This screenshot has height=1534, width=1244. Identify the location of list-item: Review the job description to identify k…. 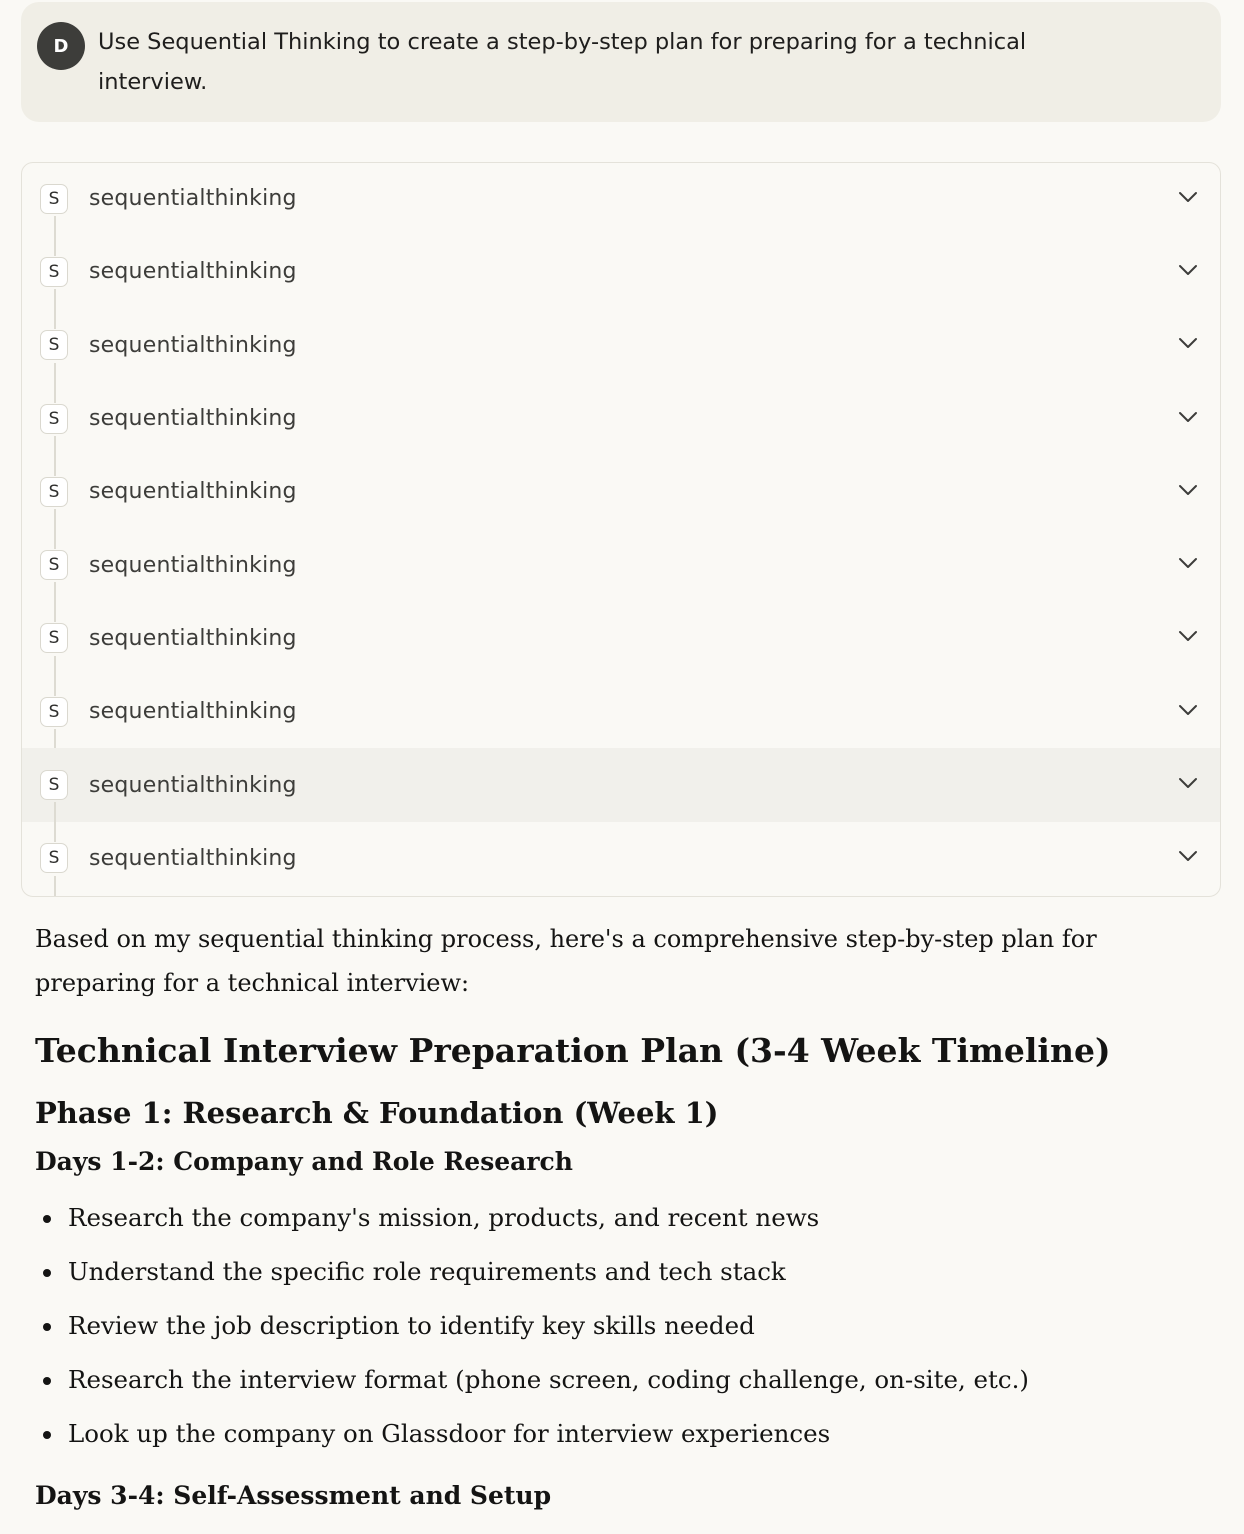
(625, 1326).